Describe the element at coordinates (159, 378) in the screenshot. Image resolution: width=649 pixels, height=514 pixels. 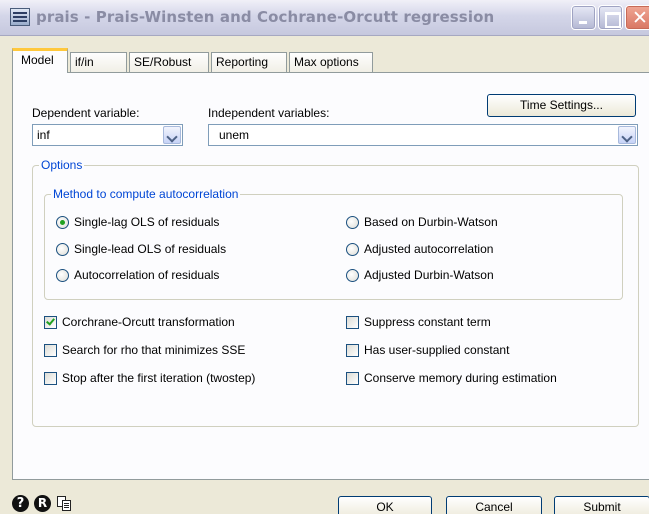
I see `checkbox-label: Stop after the first iteration (twostep)` at that location.